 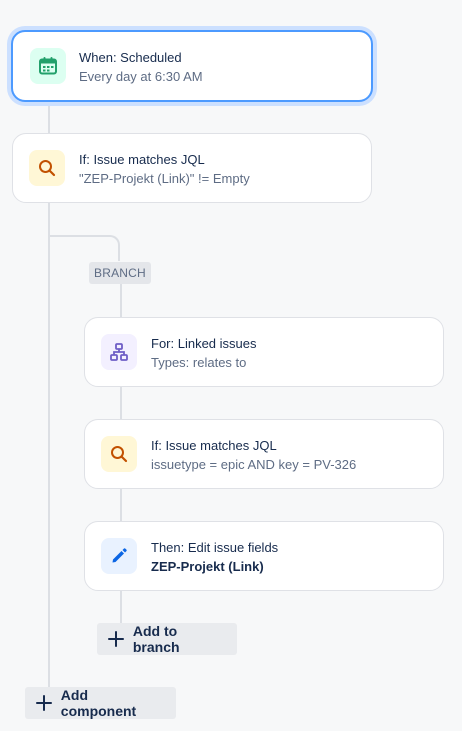 I want to click on pencil-icon, so click(x=119, y=556).